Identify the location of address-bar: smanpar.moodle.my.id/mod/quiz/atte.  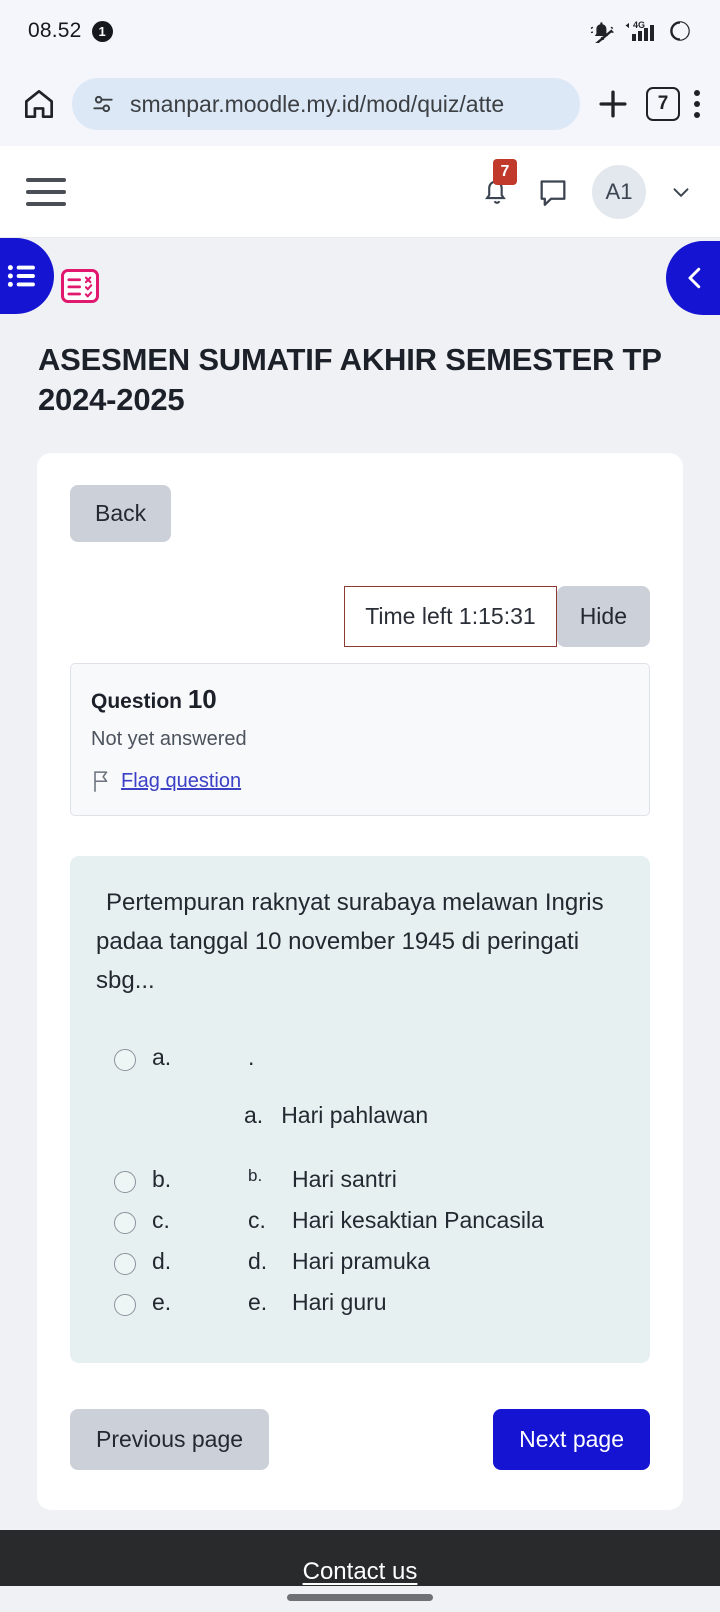
(326, 104).